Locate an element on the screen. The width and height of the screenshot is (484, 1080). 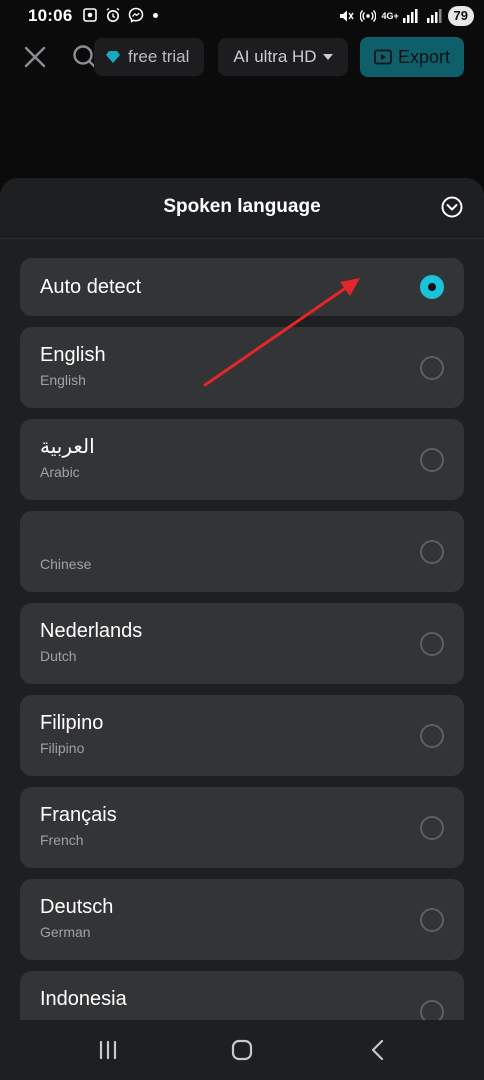
editor-toolbar: free trial AI ultra HD Export is located at coordinates (242, 57).